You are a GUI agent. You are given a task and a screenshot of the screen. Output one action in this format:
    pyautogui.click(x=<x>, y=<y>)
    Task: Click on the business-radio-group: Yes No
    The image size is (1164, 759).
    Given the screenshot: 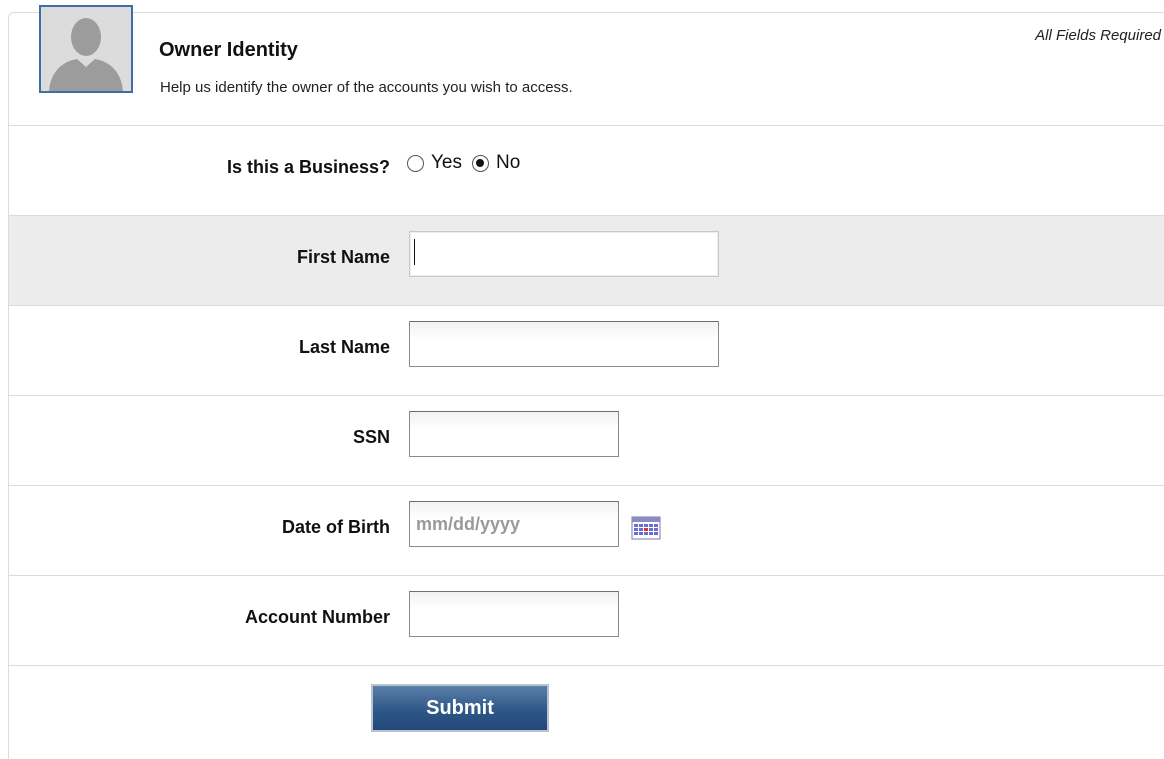 What is the action you would take?
    pyautogui.click(x=468, y=167)
    